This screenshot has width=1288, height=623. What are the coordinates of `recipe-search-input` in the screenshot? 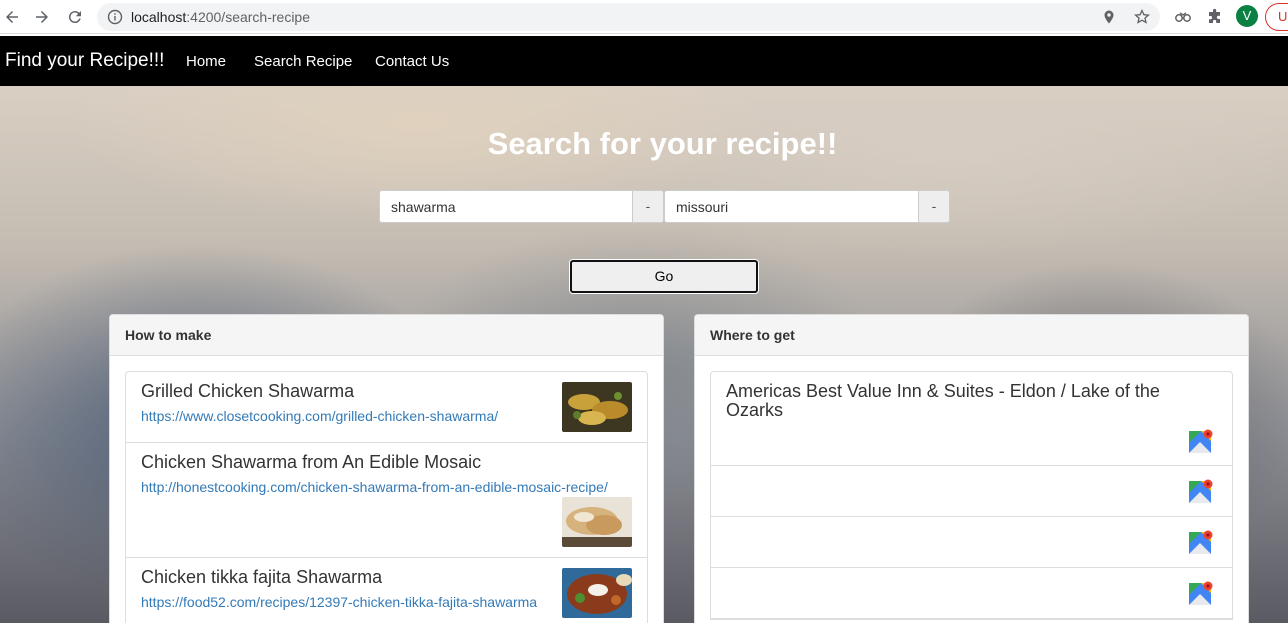 It's located at (506, 206).